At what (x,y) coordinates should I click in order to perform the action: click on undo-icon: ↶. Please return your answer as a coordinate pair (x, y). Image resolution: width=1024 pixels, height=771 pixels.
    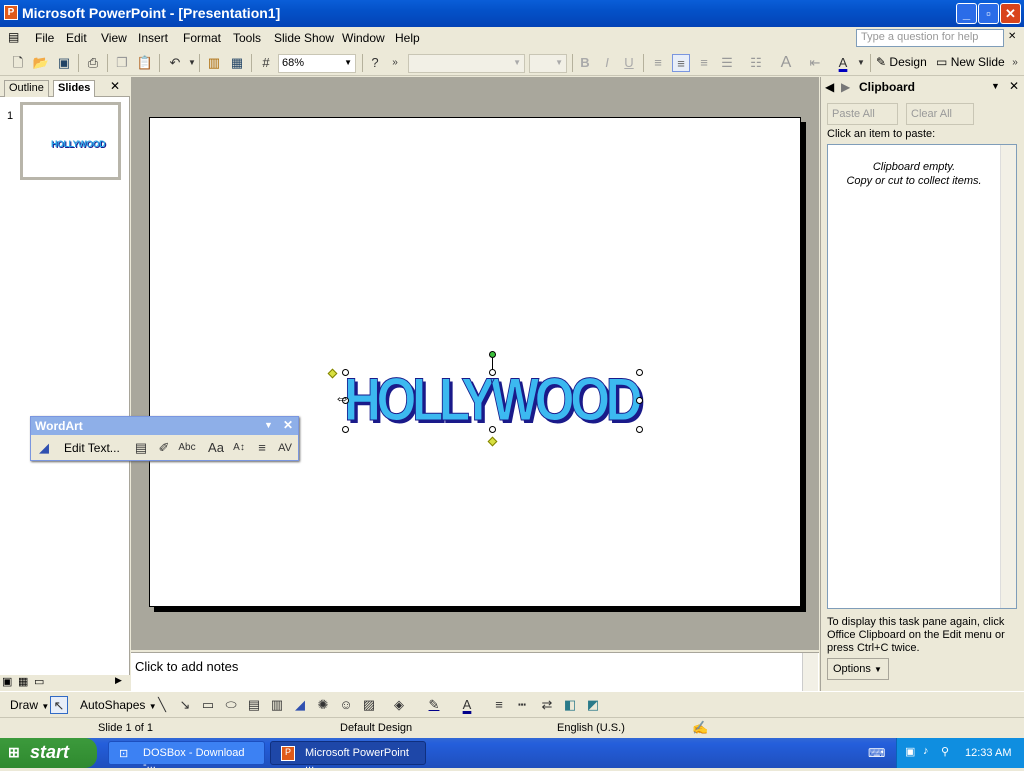
    Looking at the image, I should click on (175, 63).